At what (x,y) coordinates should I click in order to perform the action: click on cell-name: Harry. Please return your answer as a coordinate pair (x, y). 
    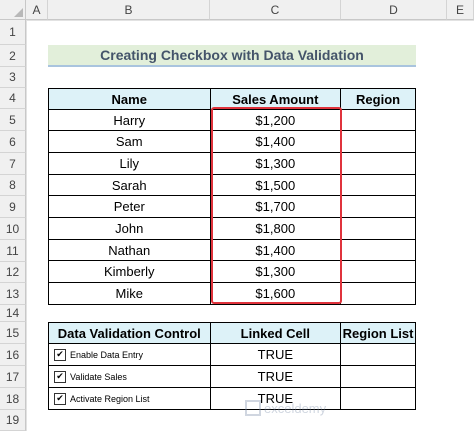
    Looking at the image, I should click on (129, 120).